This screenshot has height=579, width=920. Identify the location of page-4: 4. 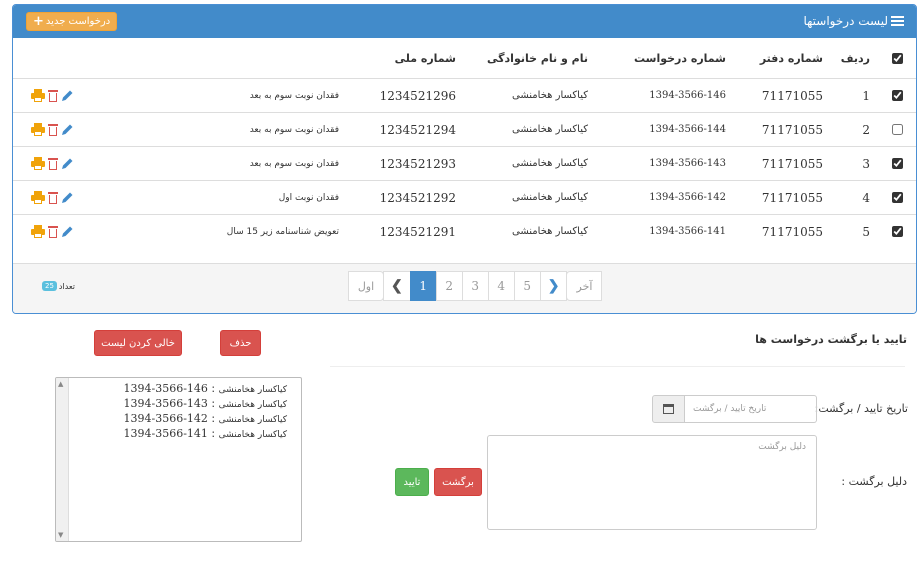
(501, 286).